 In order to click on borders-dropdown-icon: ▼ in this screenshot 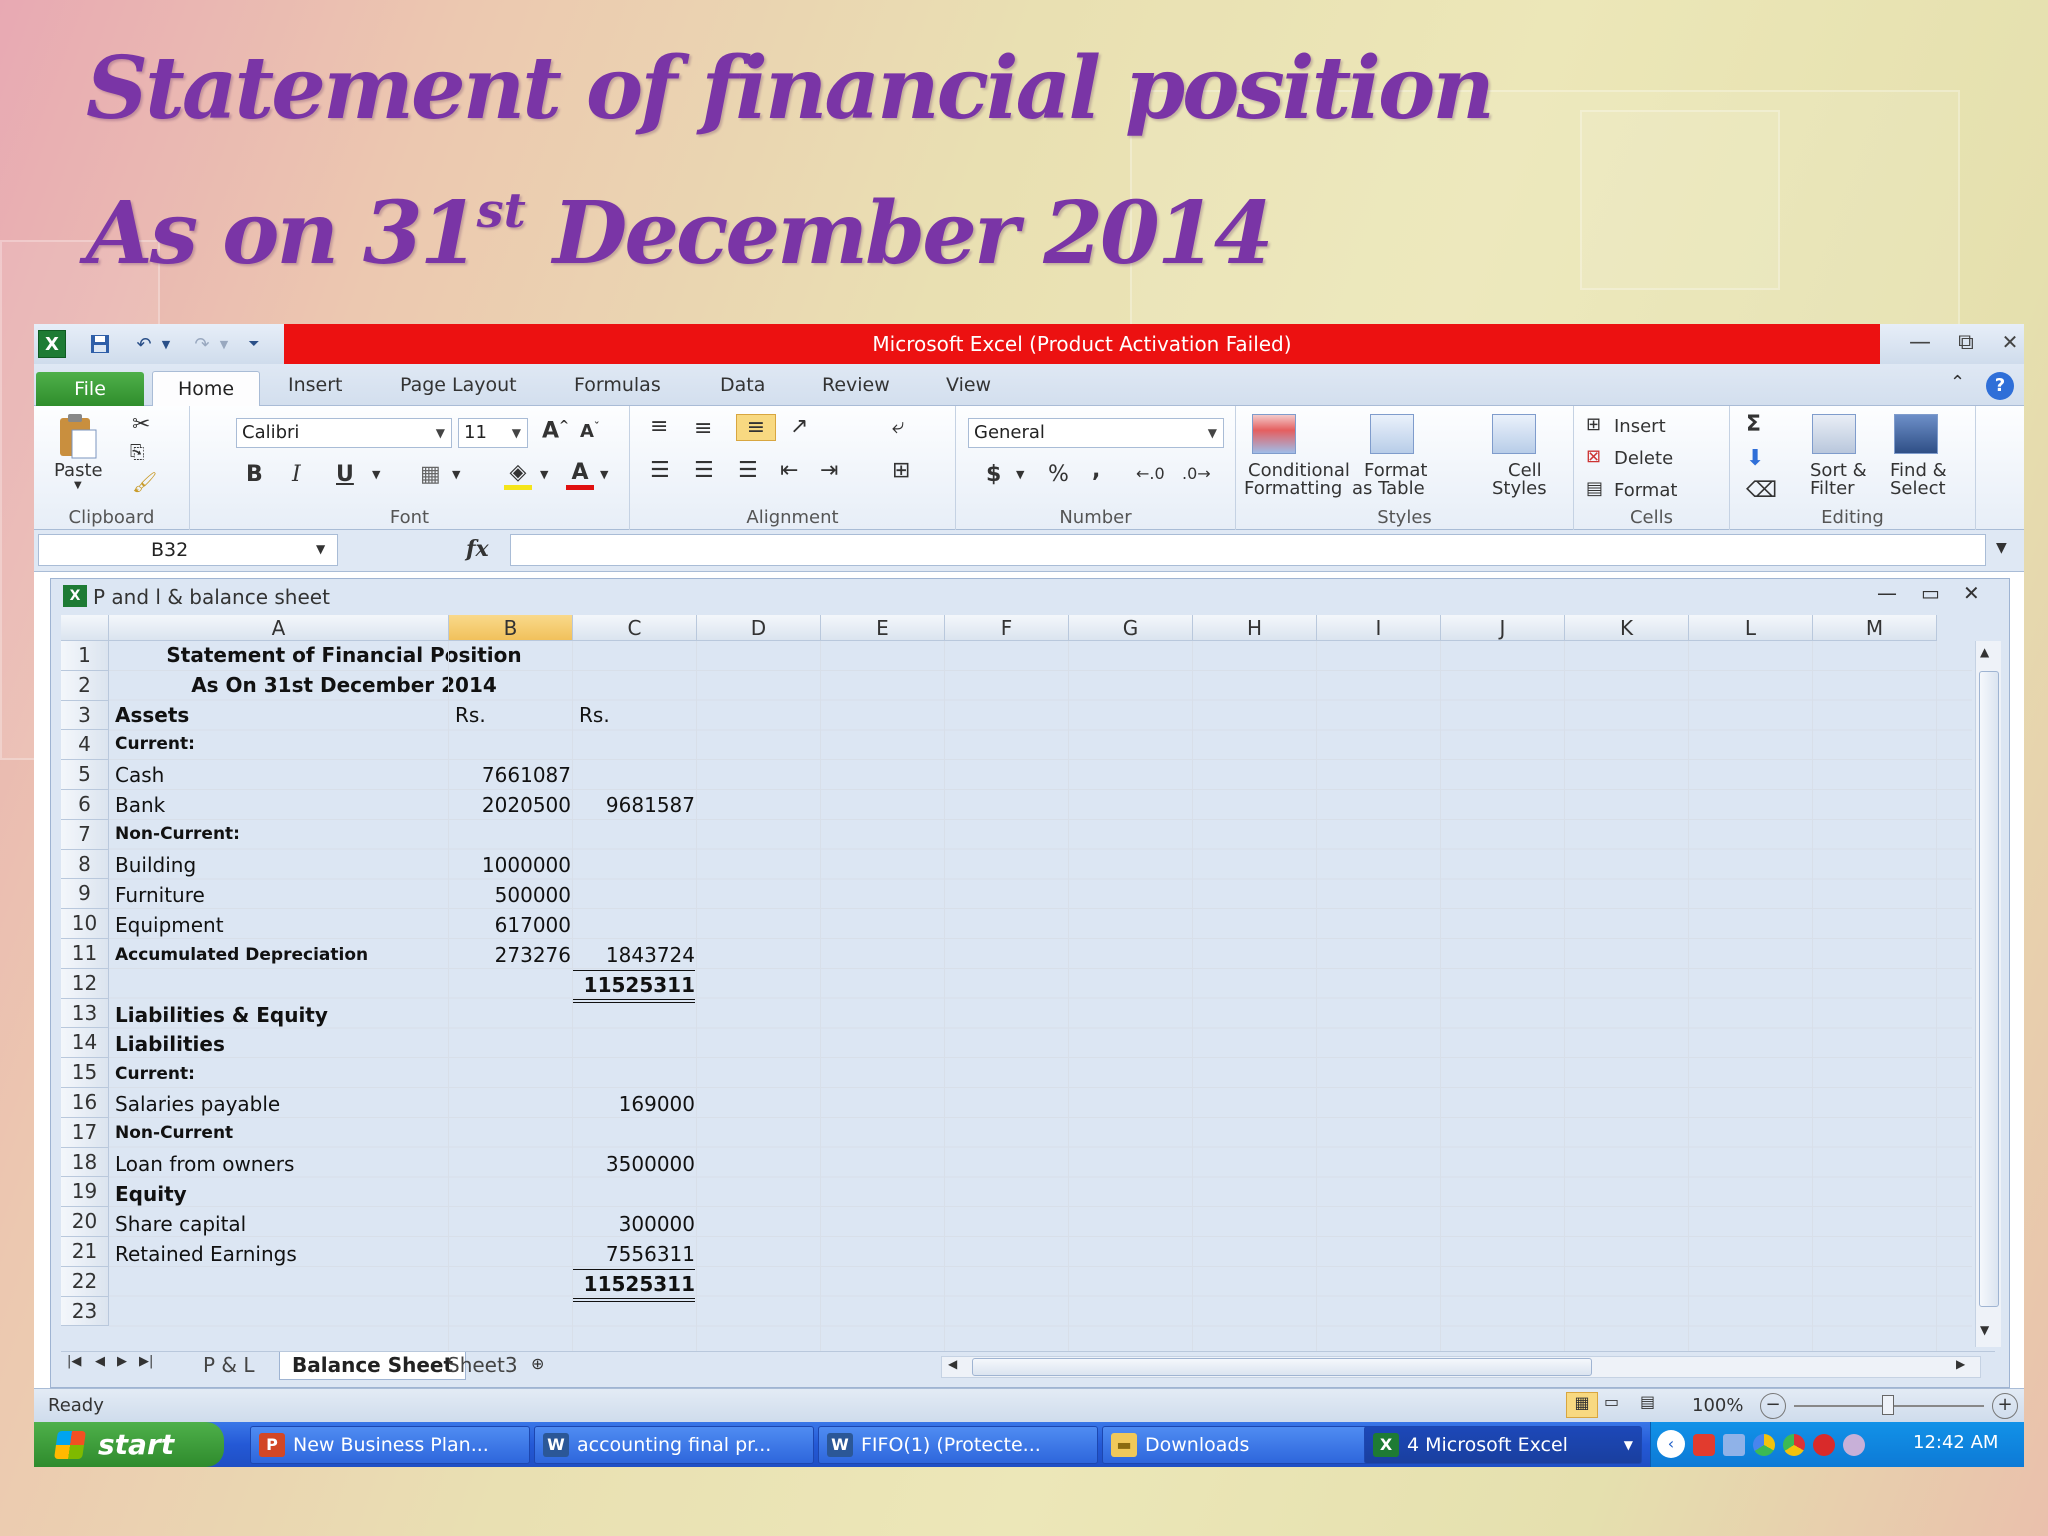, I will do `click(456, 474)`.